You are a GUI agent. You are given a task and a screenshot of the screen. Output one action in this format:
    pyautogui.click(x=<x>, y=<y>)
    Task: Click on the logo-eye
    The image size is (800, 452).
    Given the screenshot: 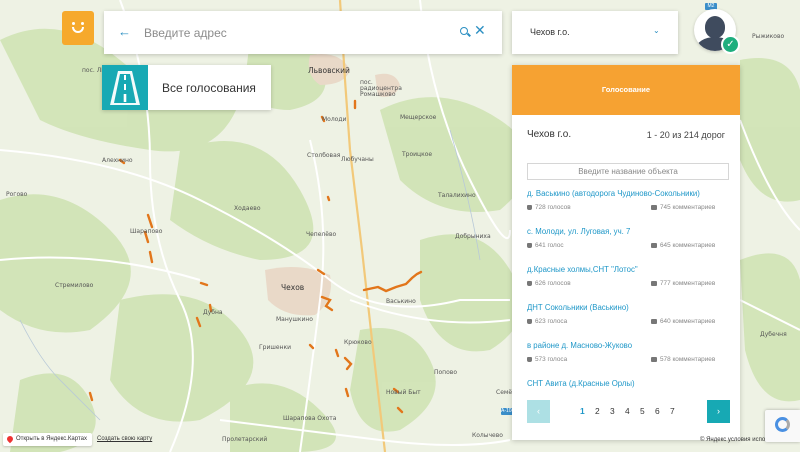 What is the action you would take?
    pyautogui.click(x=82, y=23)
    